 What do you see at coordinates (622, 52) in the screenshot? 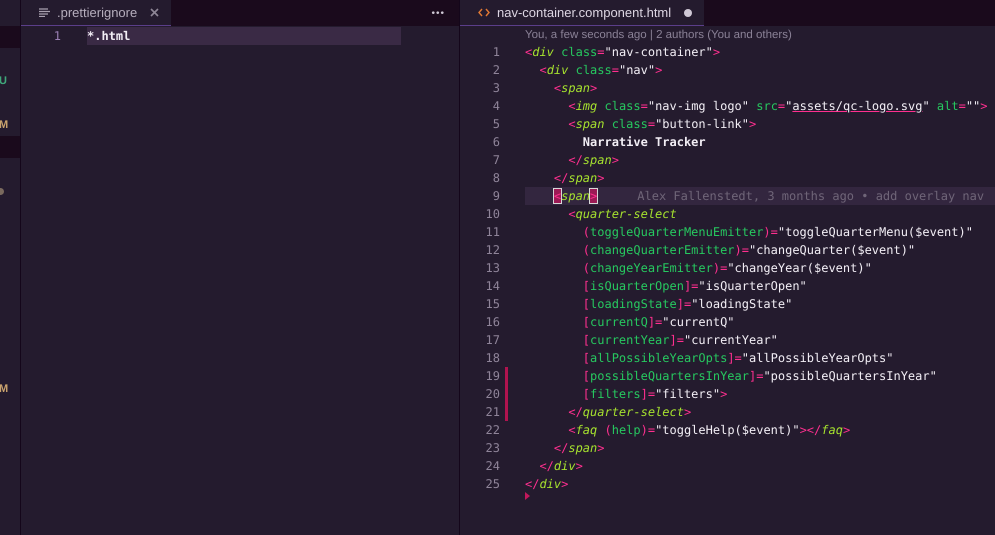
I see `code-line: <div class="nav-container">` at bounding box center [622, 52].